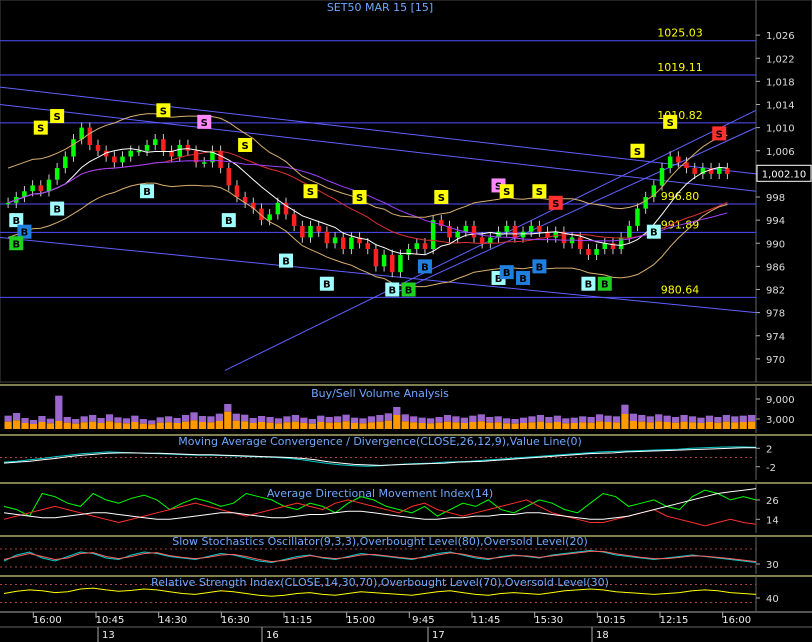 The height and width of the screenshot is (642, 812). What do you see at coordinates (780, 152) in the screenshot?
I see `price-tick-label: 1,006` at bounding box center [780, 152].